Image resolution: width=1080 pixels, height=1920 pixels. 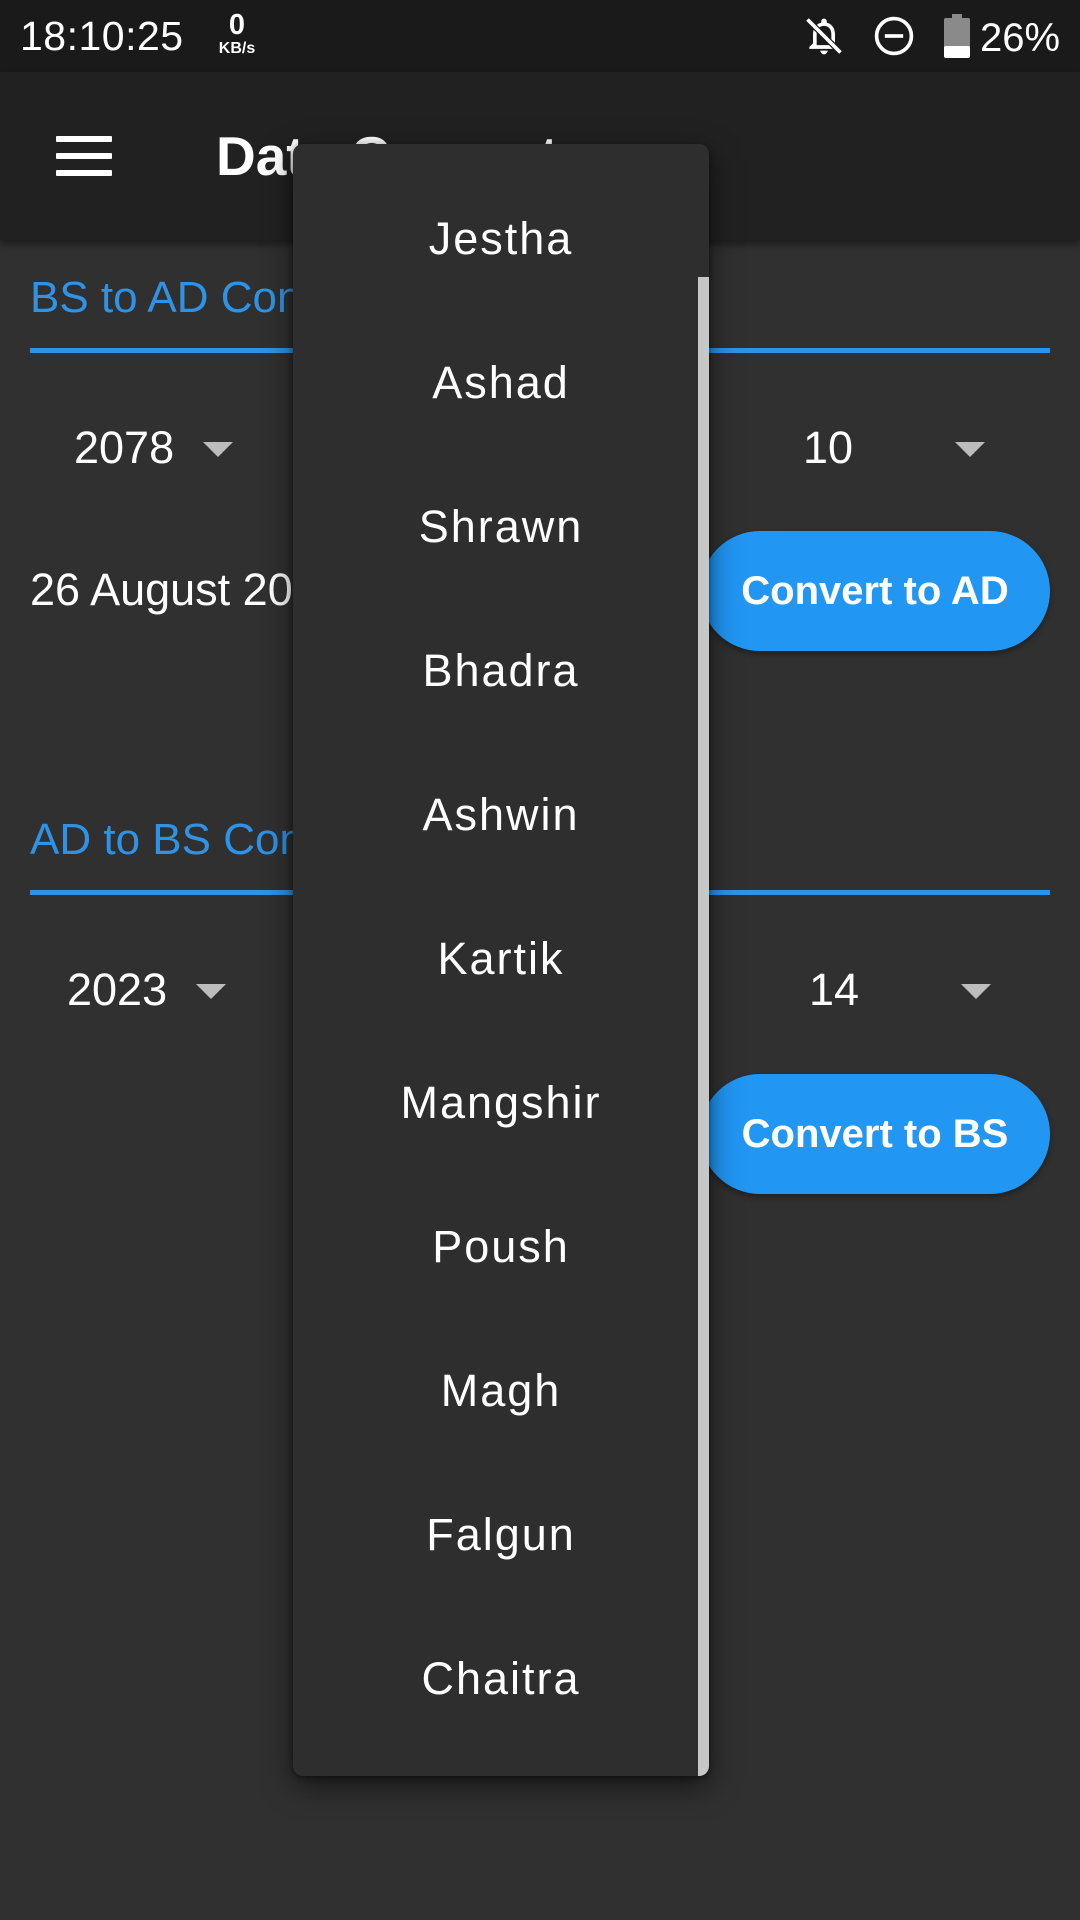 I want to click on ad-day-value: 14, so click(x=834, y=989).